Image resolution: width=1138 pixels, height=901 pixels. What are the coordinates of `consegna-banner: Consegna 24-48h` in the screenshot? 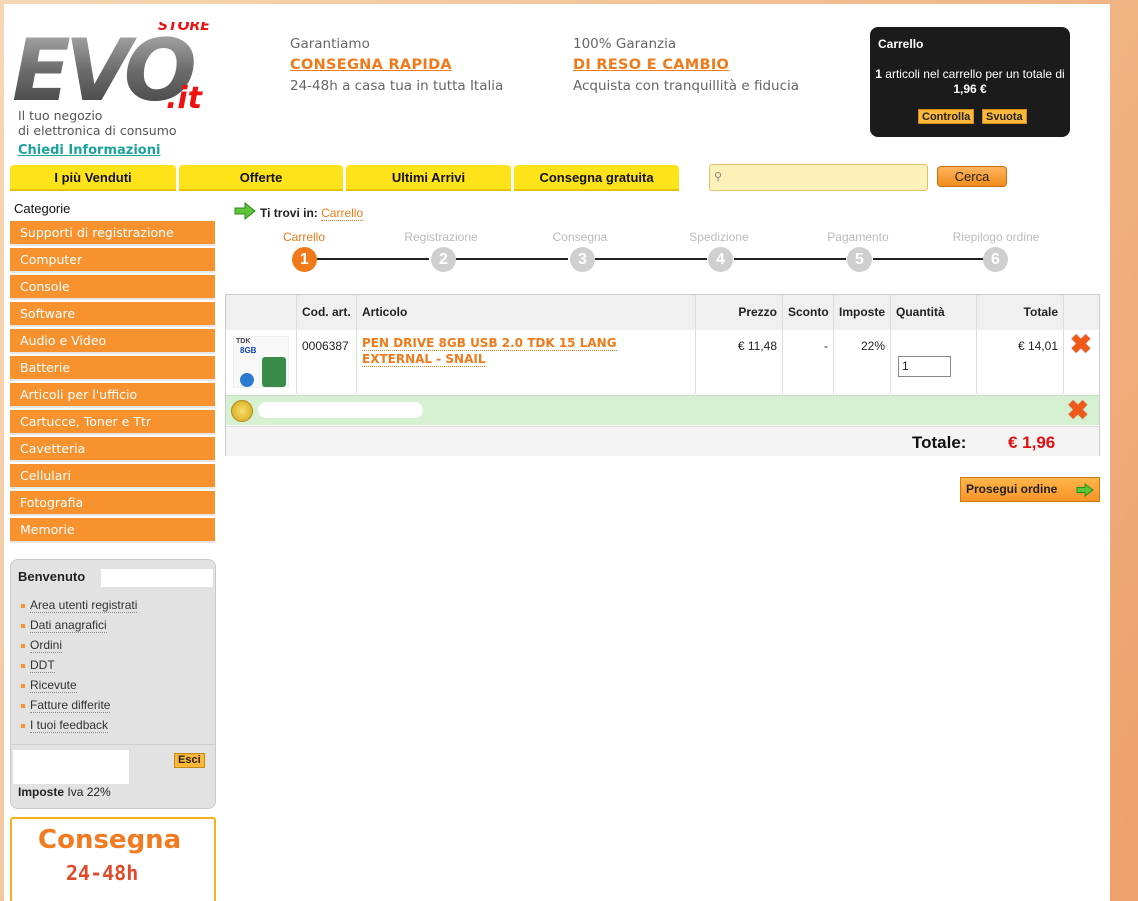 It's located at (113, 859).